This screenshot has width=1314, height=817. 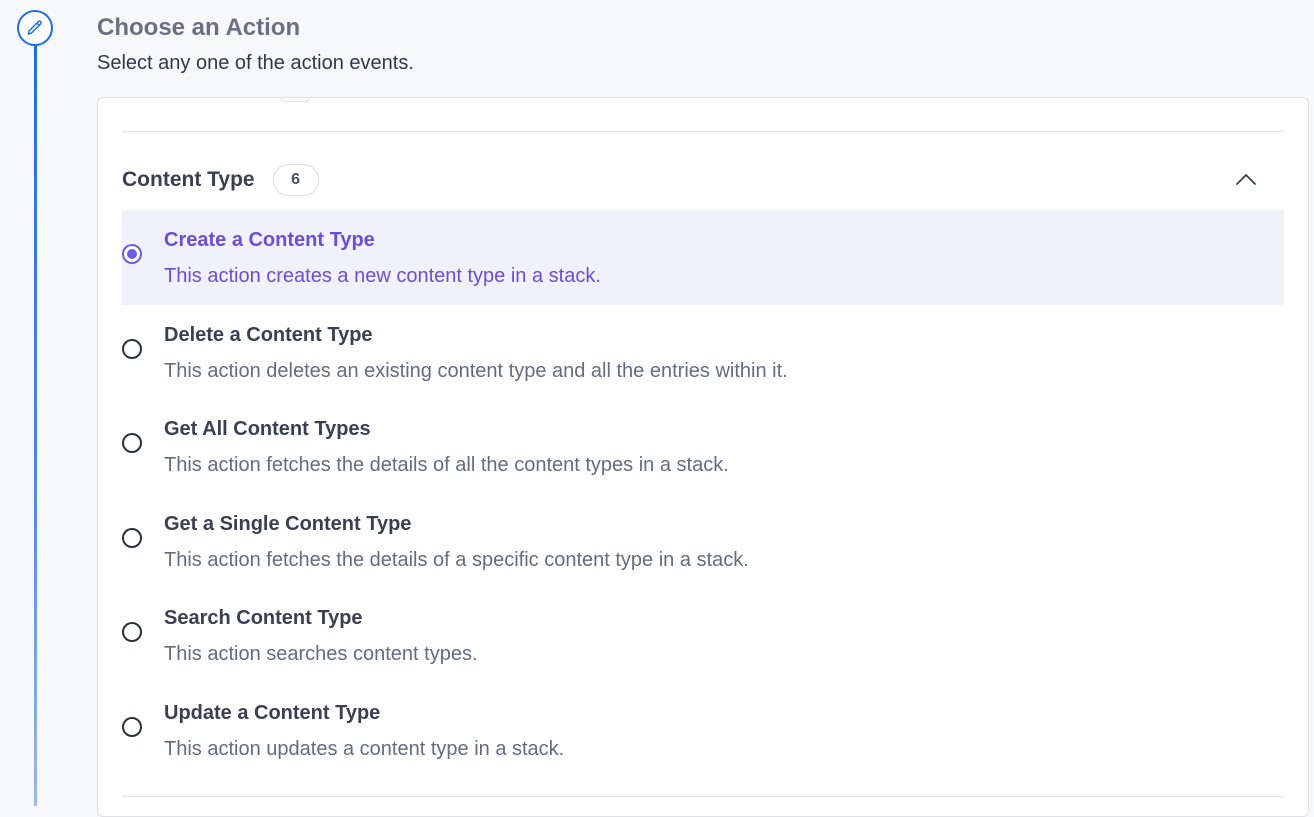 What do you see at coordinates (288, 523) in the screenshot?
I see `action-option-title: Get a Single Content Type` at bounding box center [288, 523].